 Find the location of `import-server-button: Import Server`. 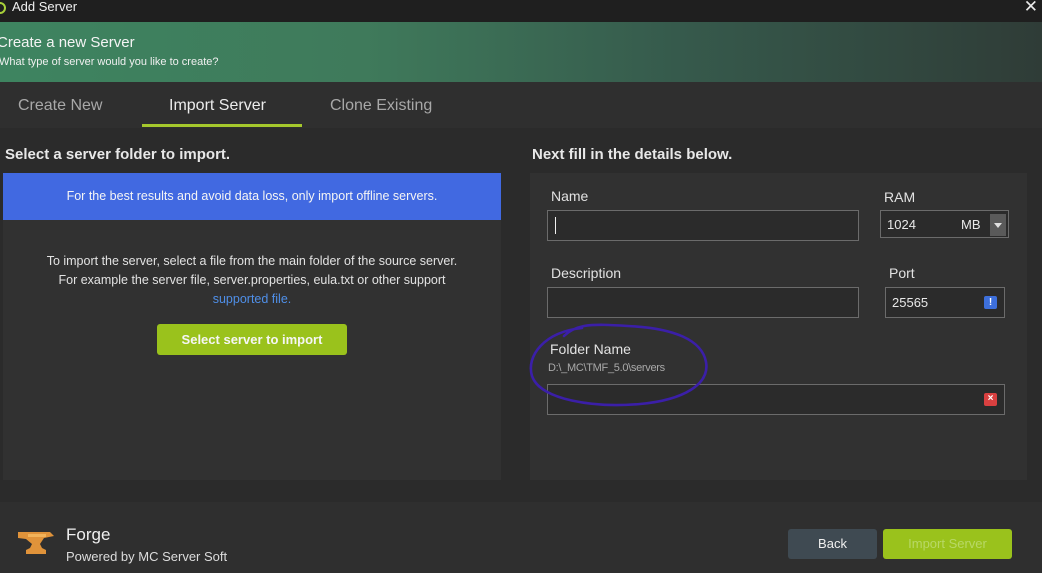

import-server-button: Import Server is located at coordinates (947, 544).